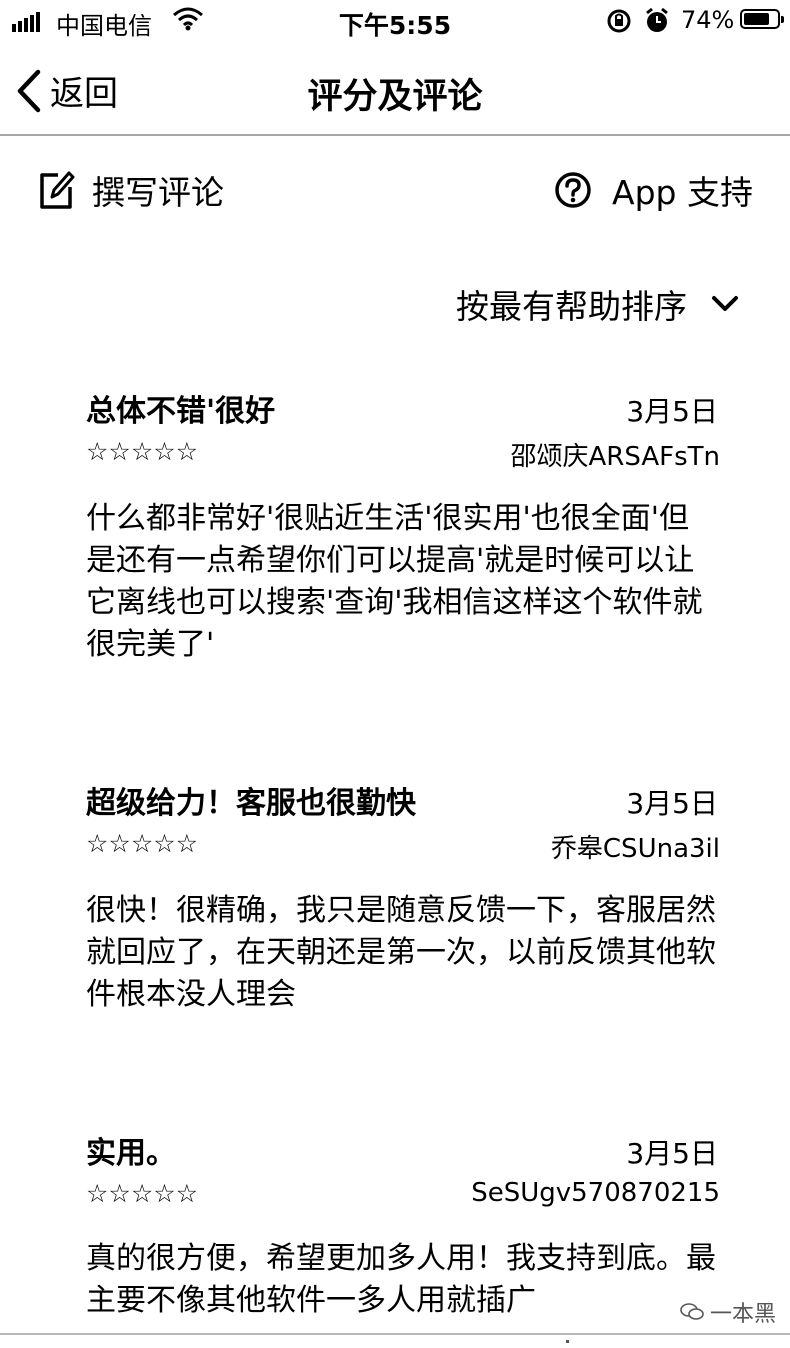  Describe the element at coordinates (573, 190) in the screenshot. I see `question-circle-icon` at that location.